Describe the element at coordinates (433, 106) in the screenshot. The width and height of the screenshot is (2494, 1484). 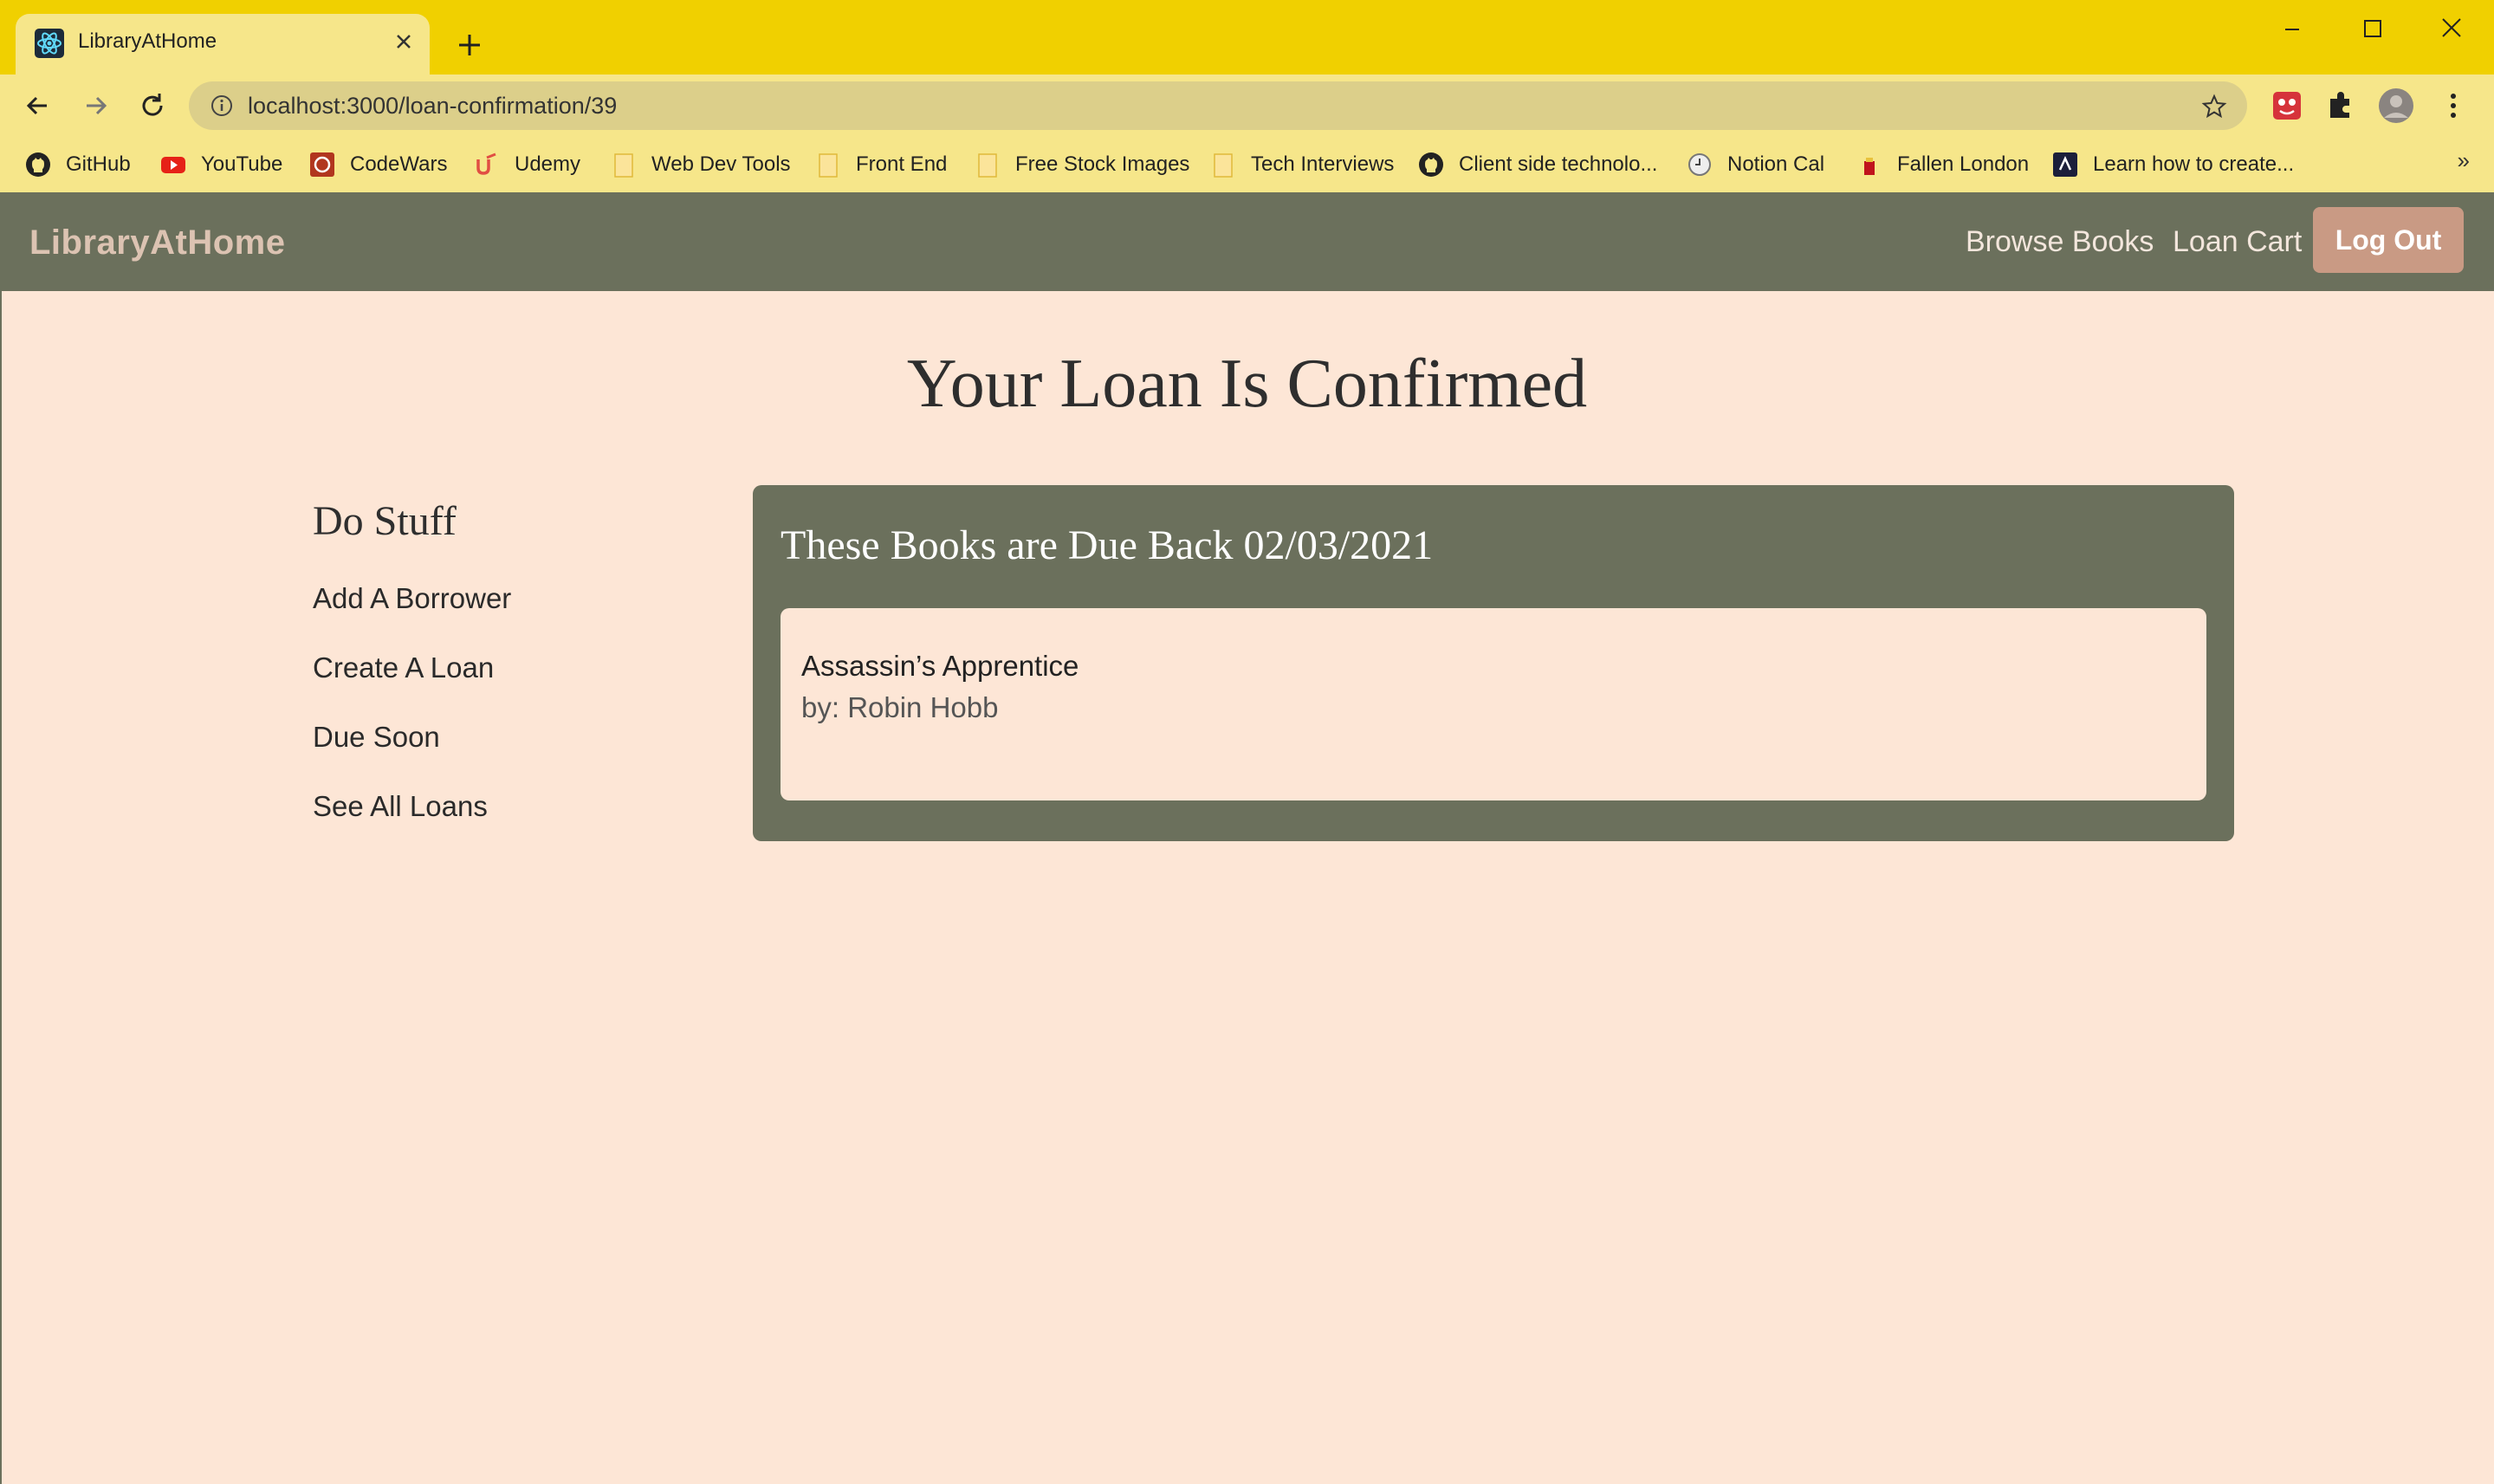
I see `url-text: localhost:3000/loan-confirmation/39` at that location.